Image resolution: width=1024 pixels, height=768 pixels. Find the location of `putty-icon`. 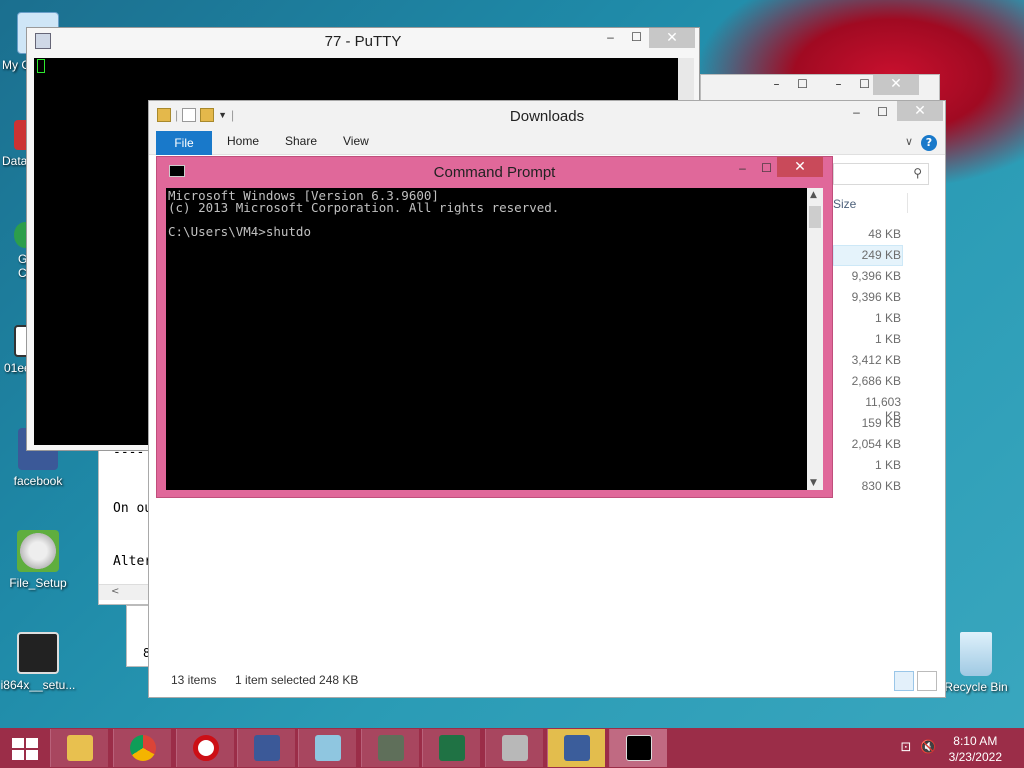

putty-icon is located at coordinates (577, 748).